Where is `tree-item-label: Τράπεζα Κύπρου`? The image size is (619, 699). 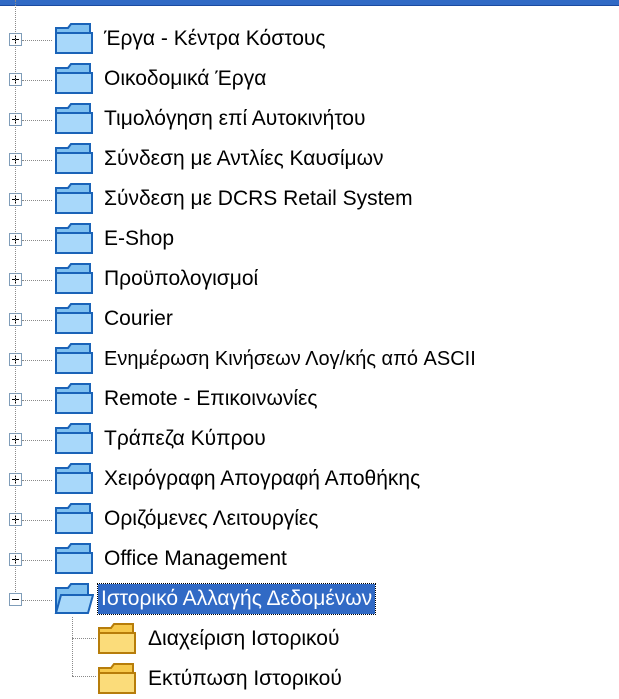
tree-item-label: Τράπεζα Κύπρου is located at coordinates (185, 439).